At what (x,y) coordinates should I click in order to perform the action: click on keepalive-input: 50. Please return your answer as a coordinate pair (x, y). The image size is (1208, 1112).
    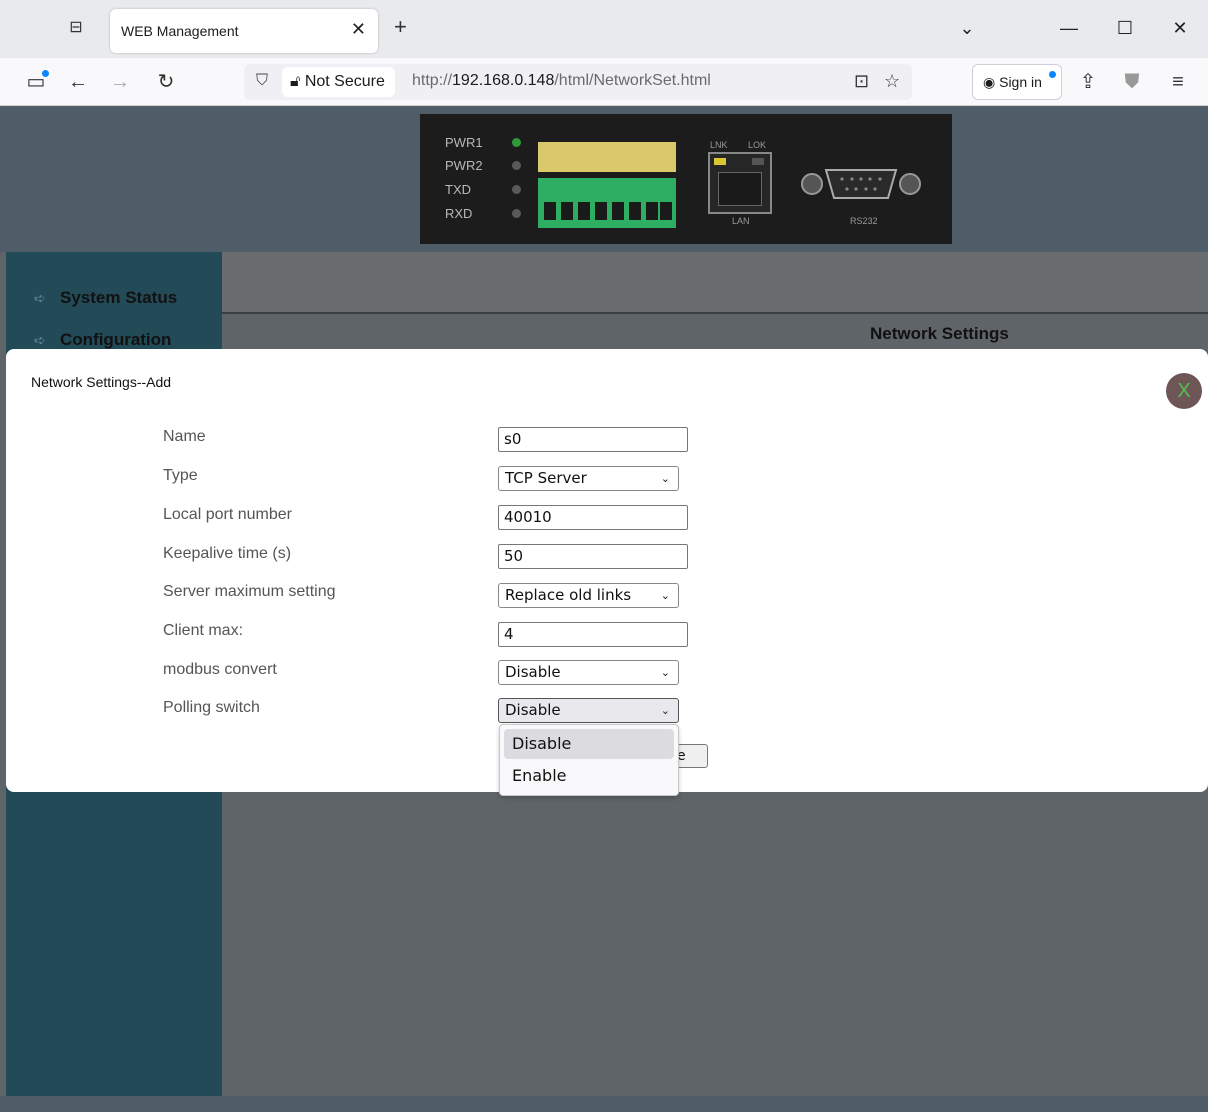
    Looking at the image, I should click on (593, 556).